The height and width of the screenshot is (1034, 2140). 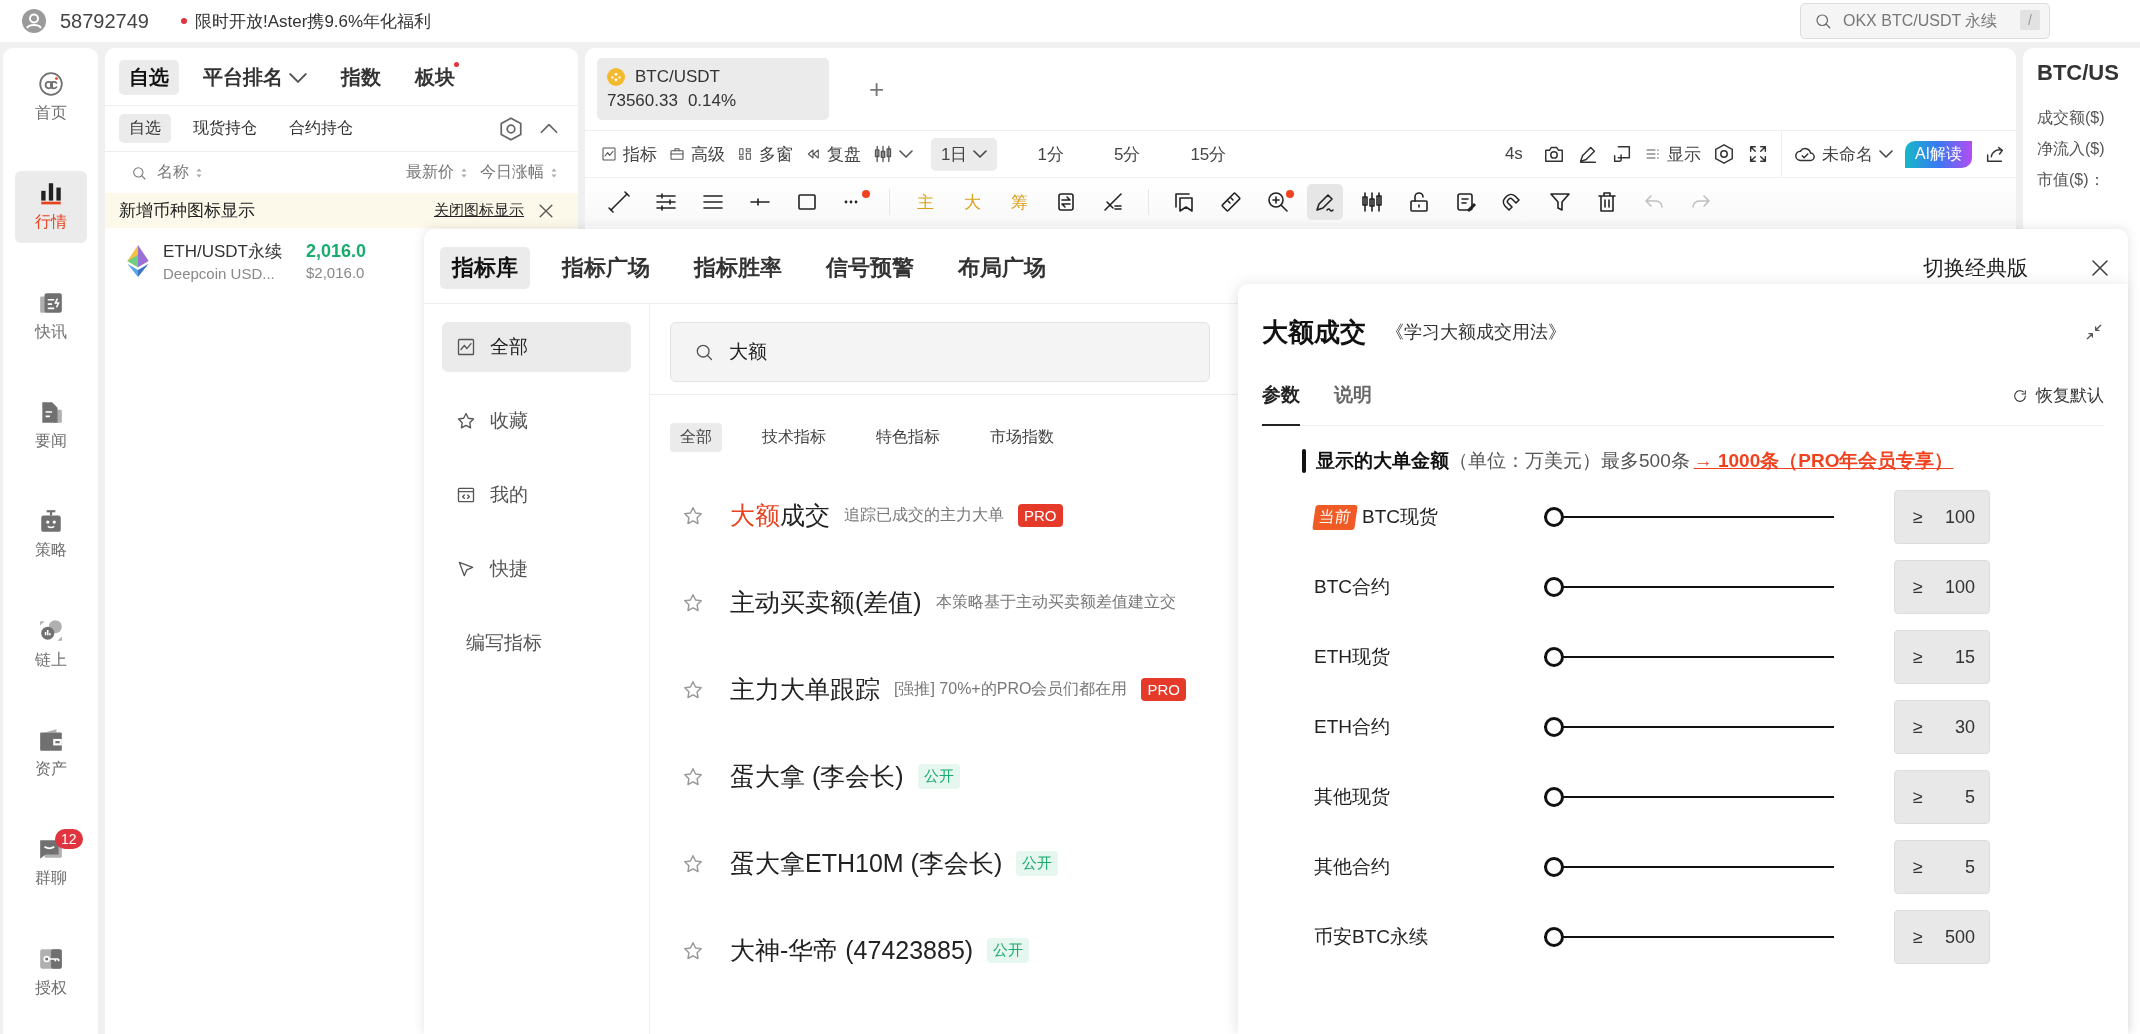 I want to click on search-icon, so click(x=139, y=172).